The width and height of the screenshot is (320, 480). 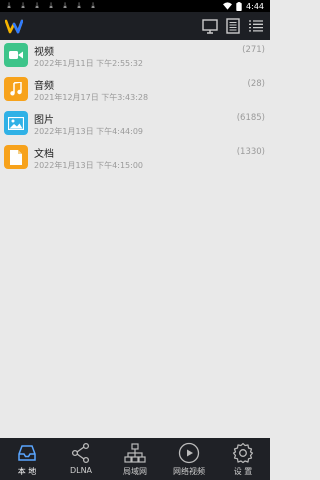 What do you see at coordinates (253, 50) in the screenshot?
I see `item-count: (271)` at bounding box center [253, 50].